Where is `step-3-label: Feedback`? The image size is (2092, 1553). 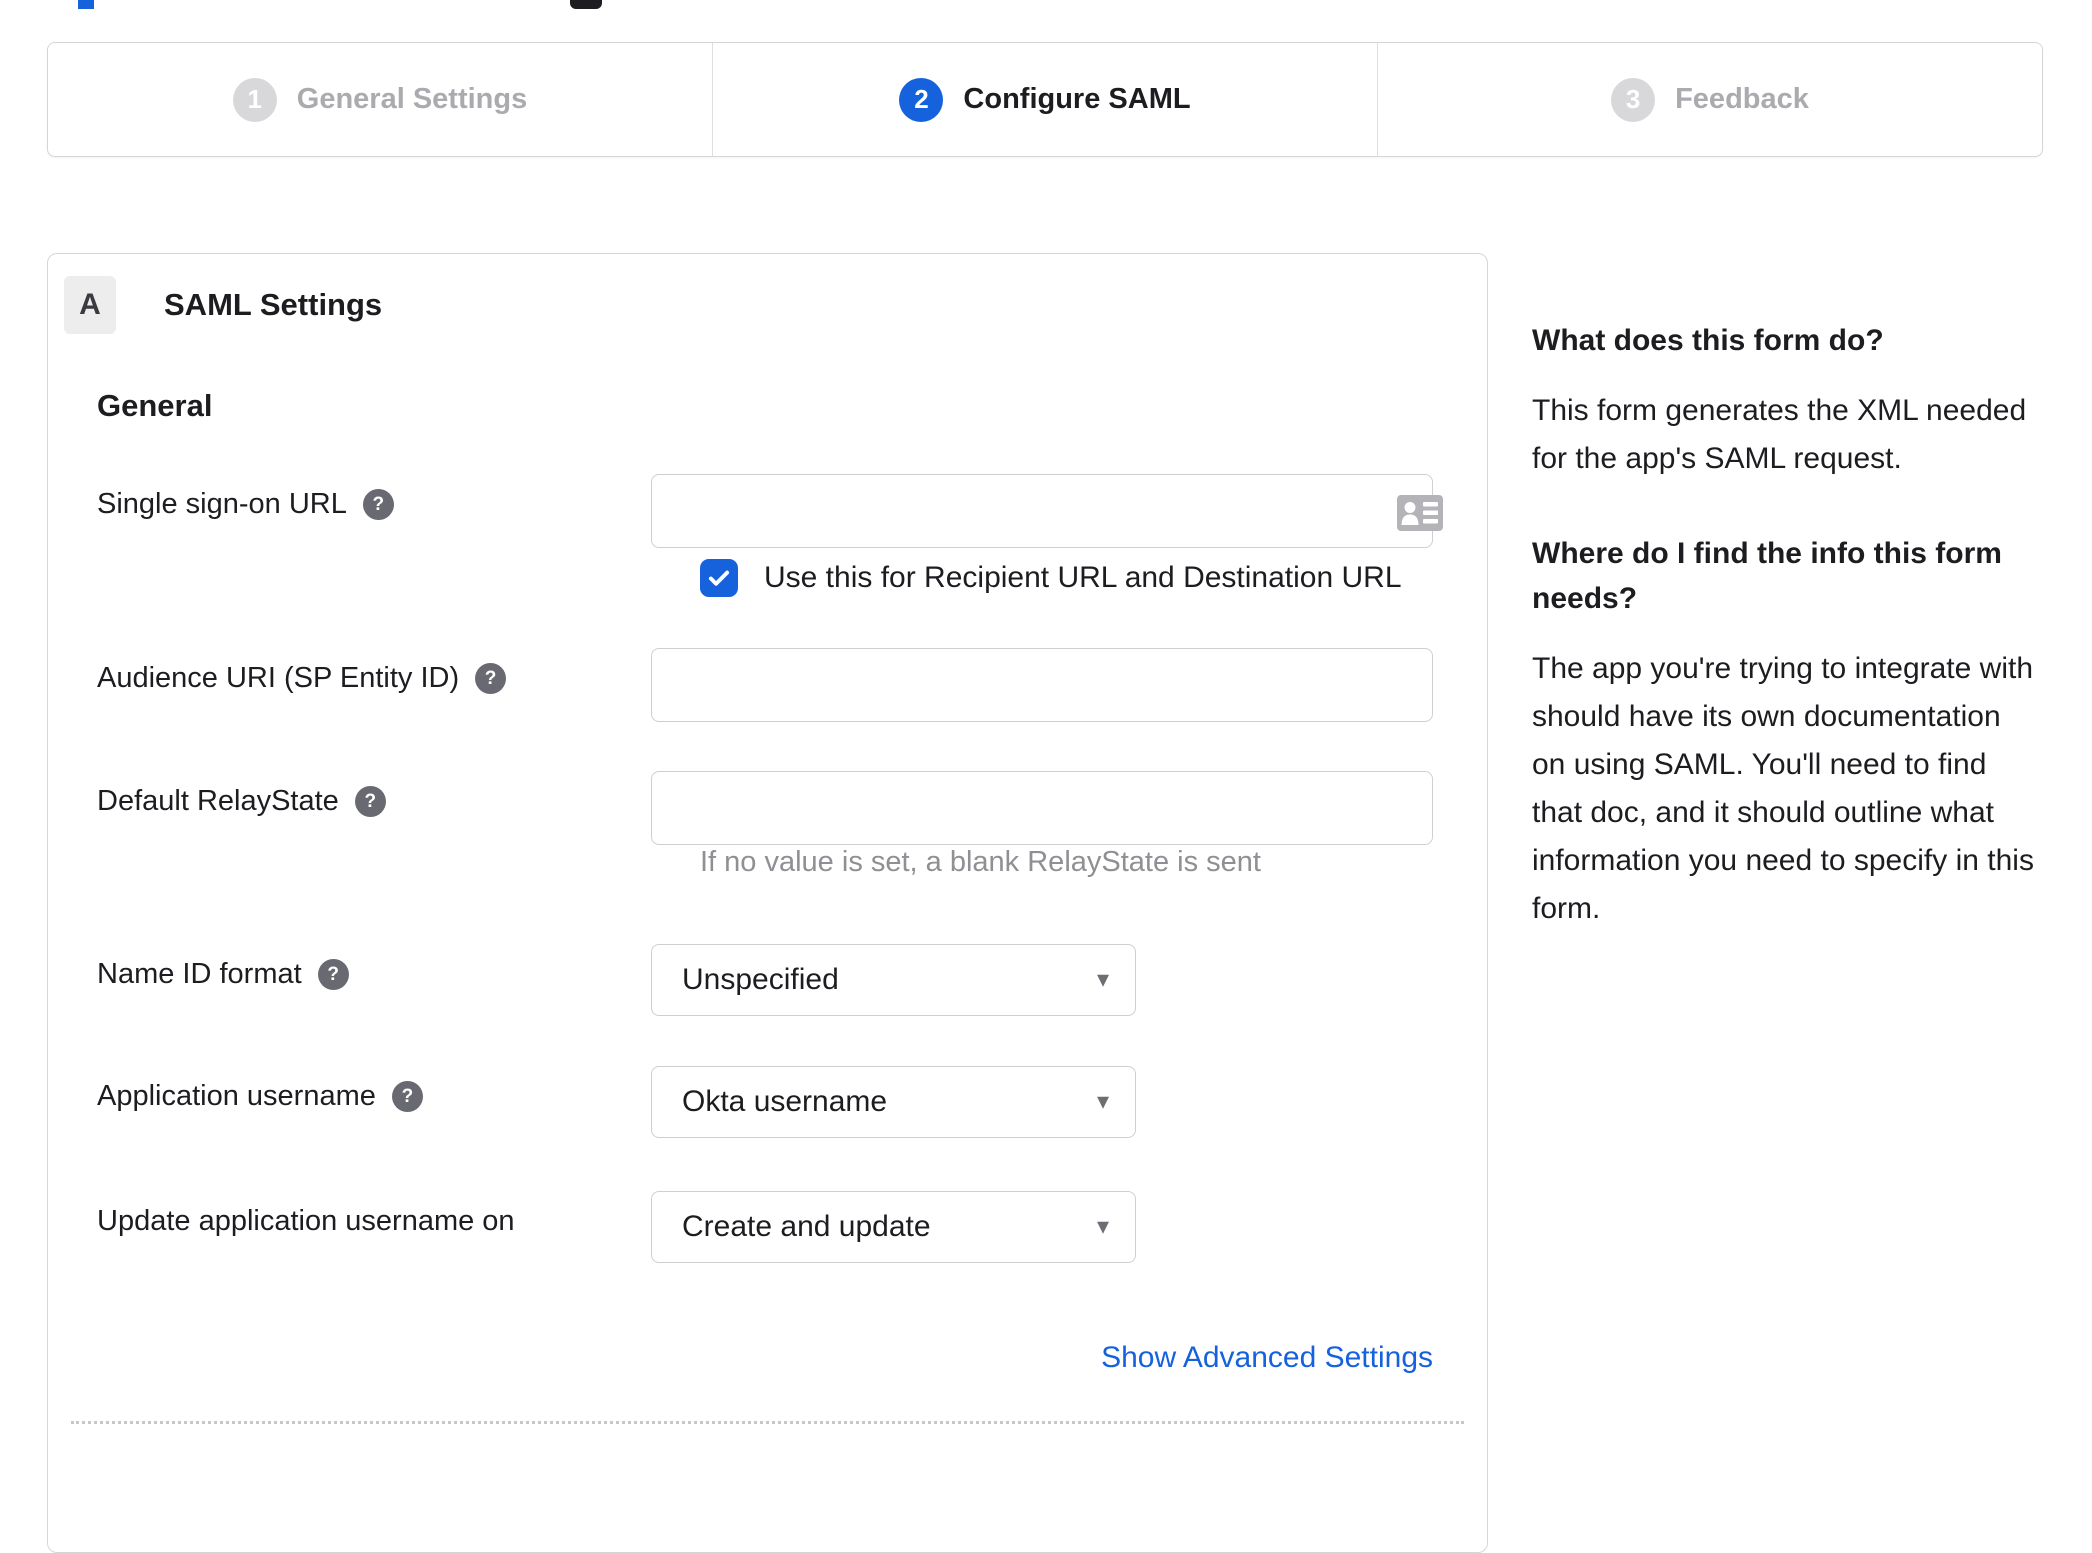 step-3-label: Feedback is located at coordinates (1742, 99).